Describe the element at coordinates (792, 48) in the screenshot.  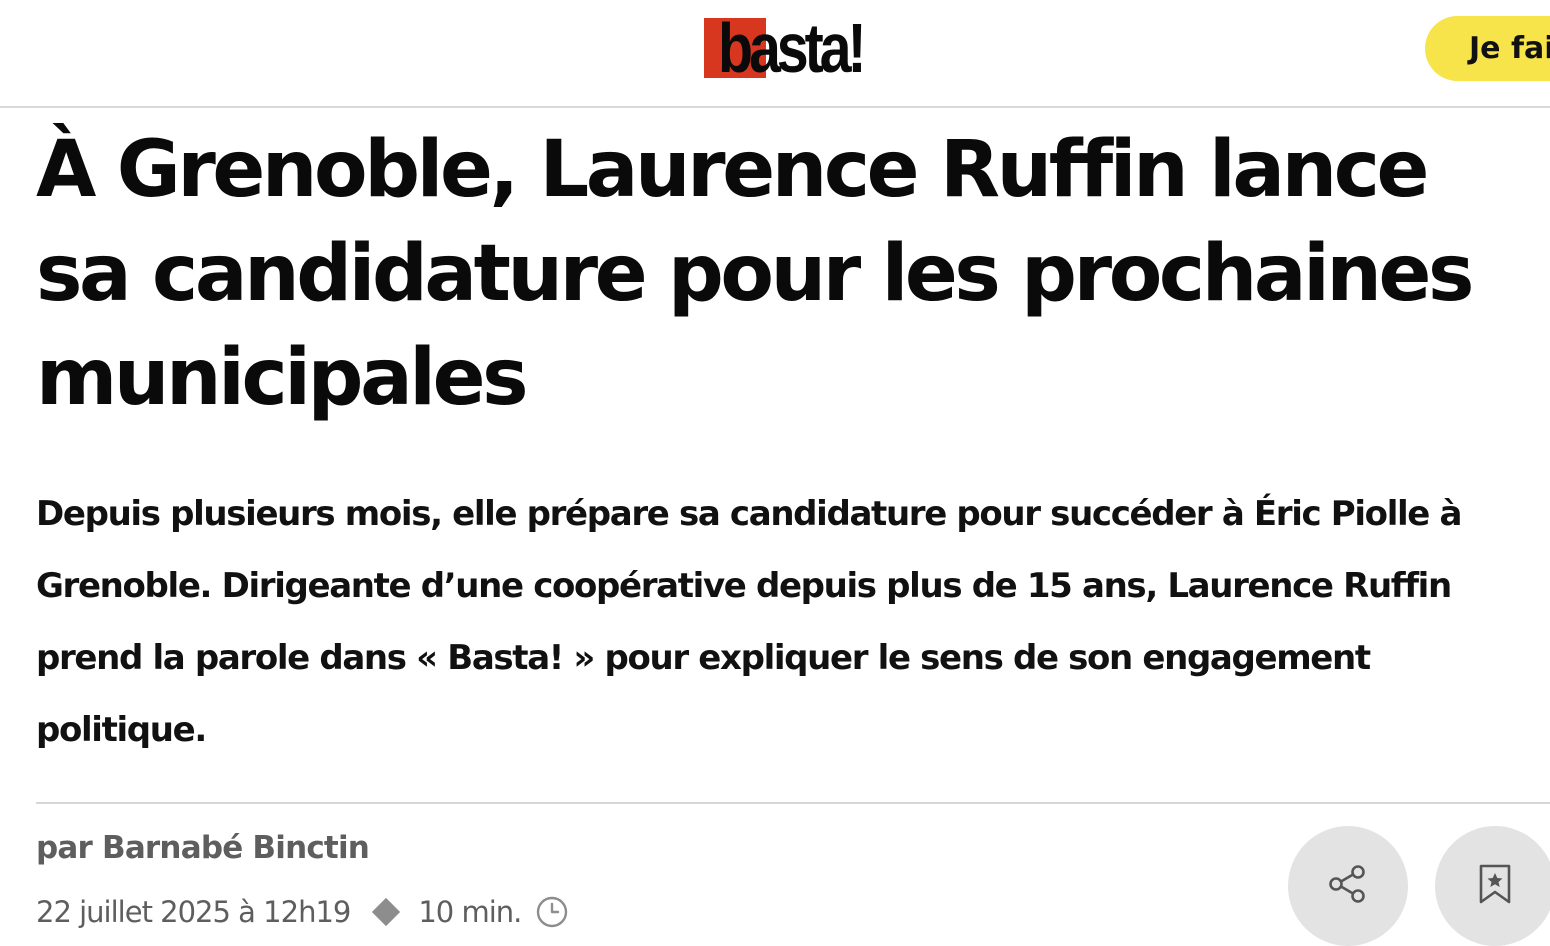
I see `logo-text: basta!` at that location.